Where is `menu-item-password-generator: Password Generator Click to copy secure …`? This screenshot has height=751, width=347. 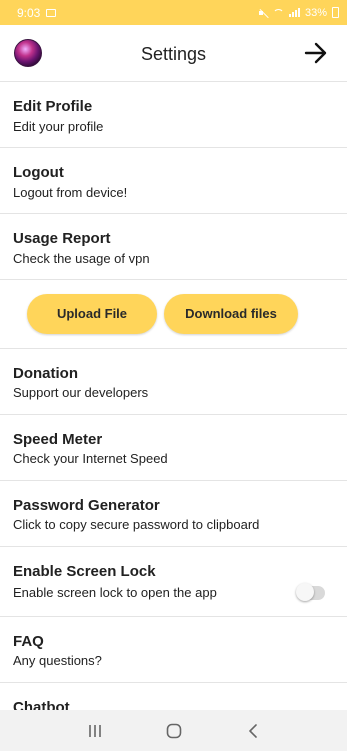
menu-item-password-generator: Password Generator Click to copy secure … is located at coordinates (173, 514).